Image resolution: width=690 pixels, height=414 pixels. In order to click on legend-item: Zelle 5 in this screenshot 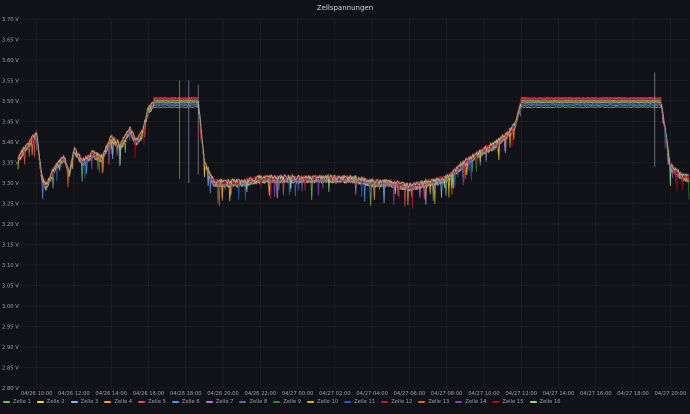, I will do `click(152, 402)`.